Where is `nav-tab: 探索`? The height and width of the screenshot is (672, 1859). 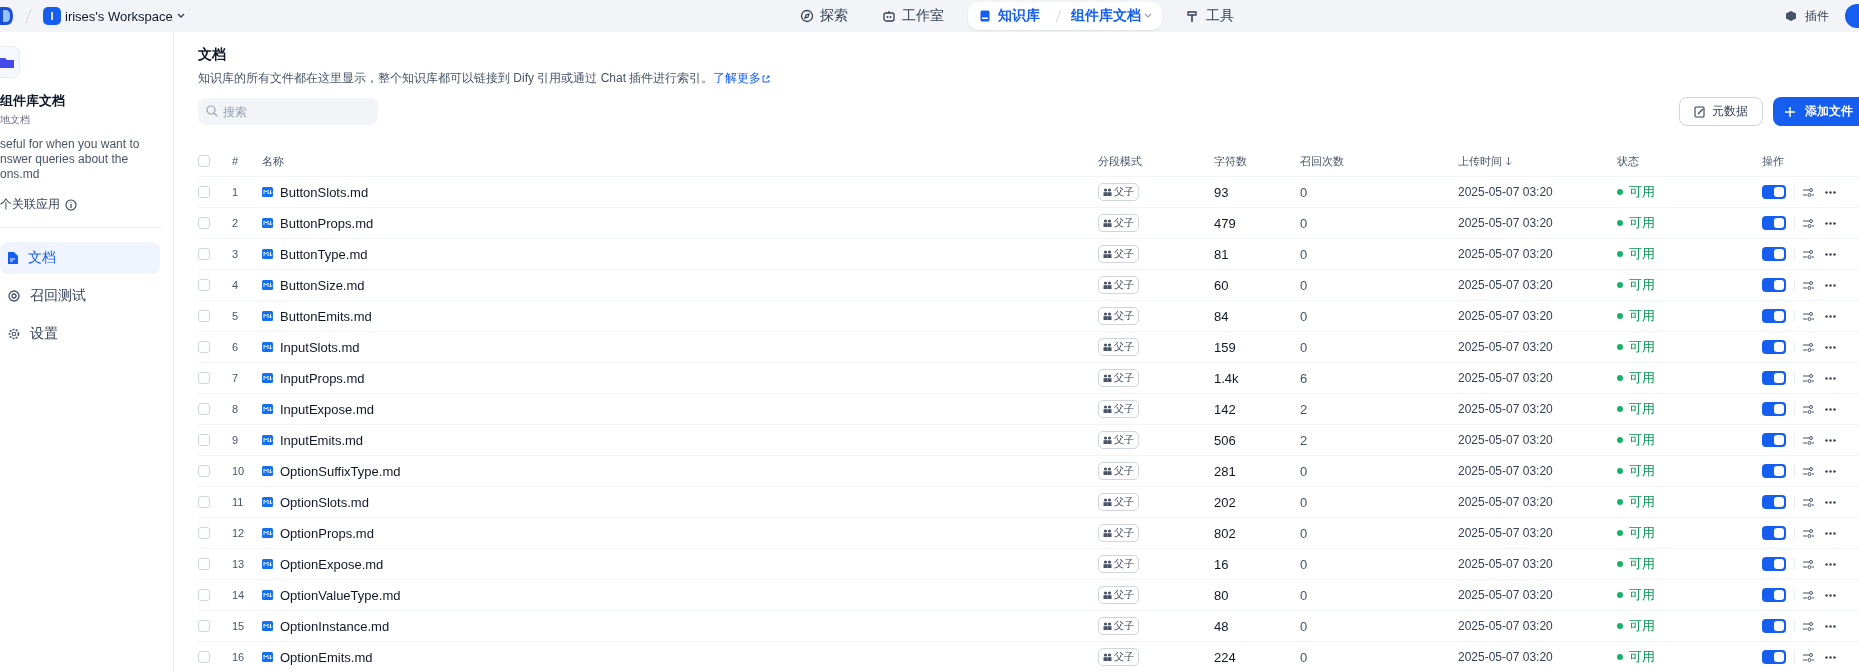 nav-tab: 探索 is located at coordinates (824, 16).